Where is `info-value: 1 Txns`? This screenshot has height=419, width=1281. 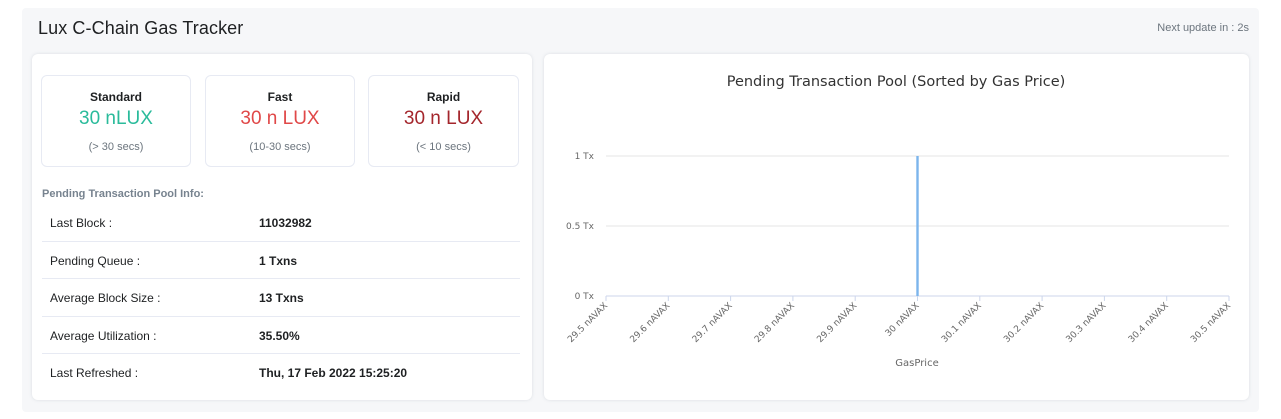
info-value: 1 Txns is located at coordinates (278, 260).